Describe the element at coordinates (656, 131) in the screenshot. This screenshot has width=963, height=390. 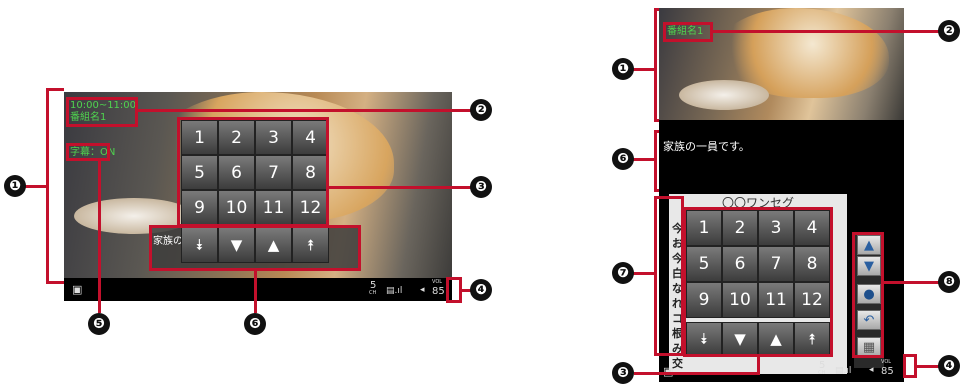
I see `p-callout-6-bracket-top` at that location.